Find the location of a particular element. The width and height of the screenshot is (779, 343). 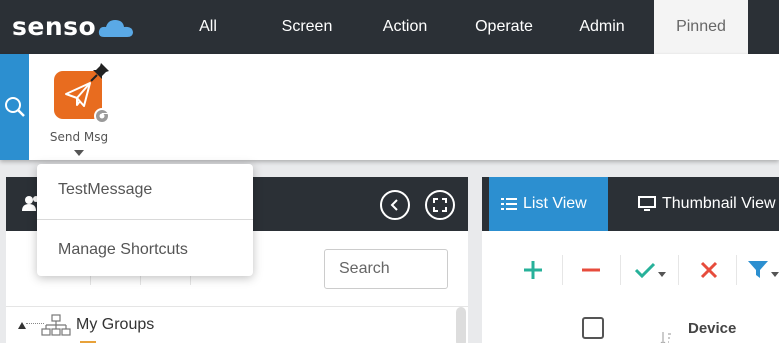

approve-dropdown-button is located at coordinates (650, 270).